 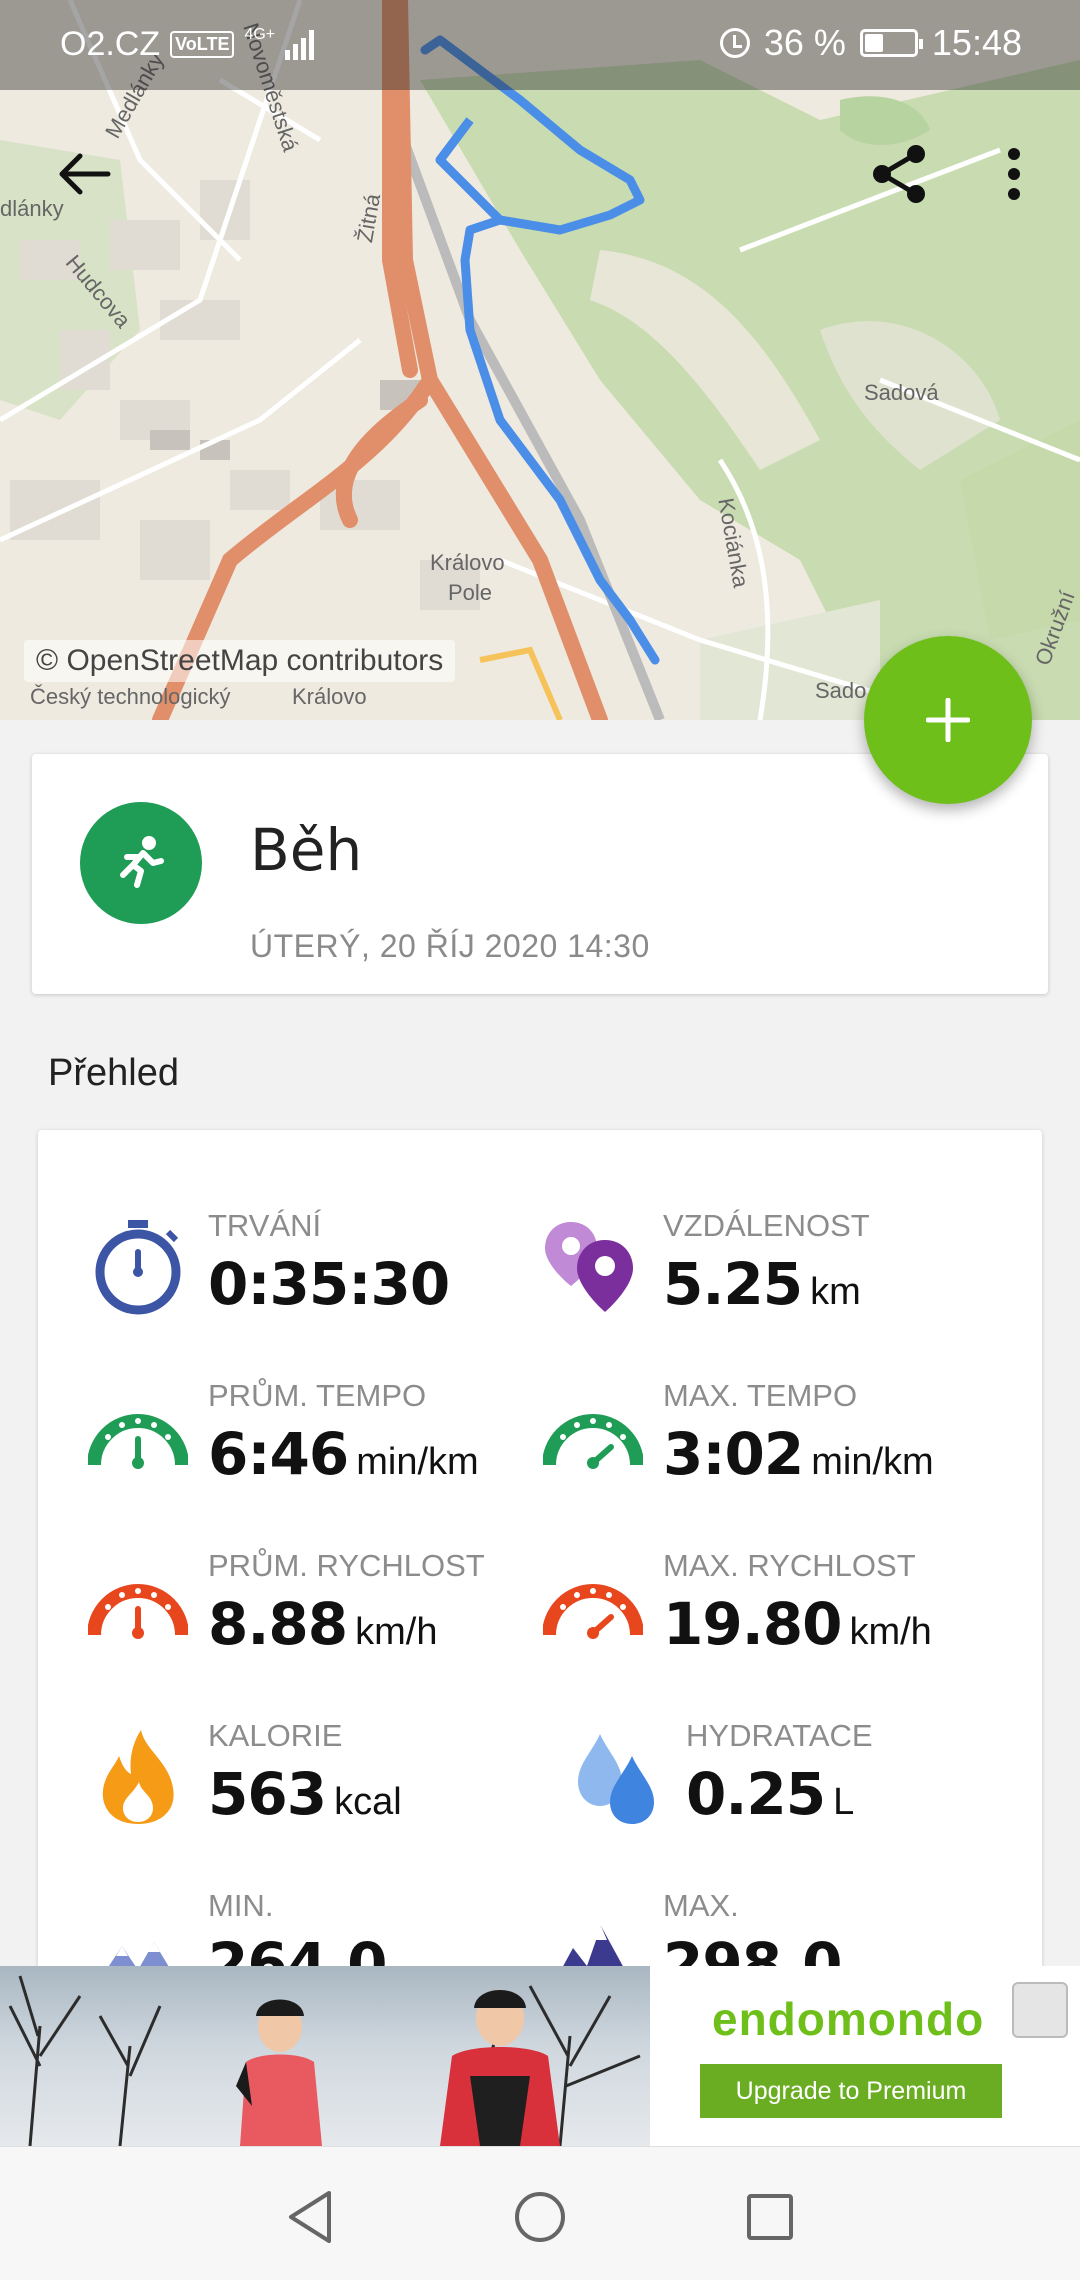 I want to click on upgrade-premium-button: Upgrade to Premium, so click(x=851, y=2091).